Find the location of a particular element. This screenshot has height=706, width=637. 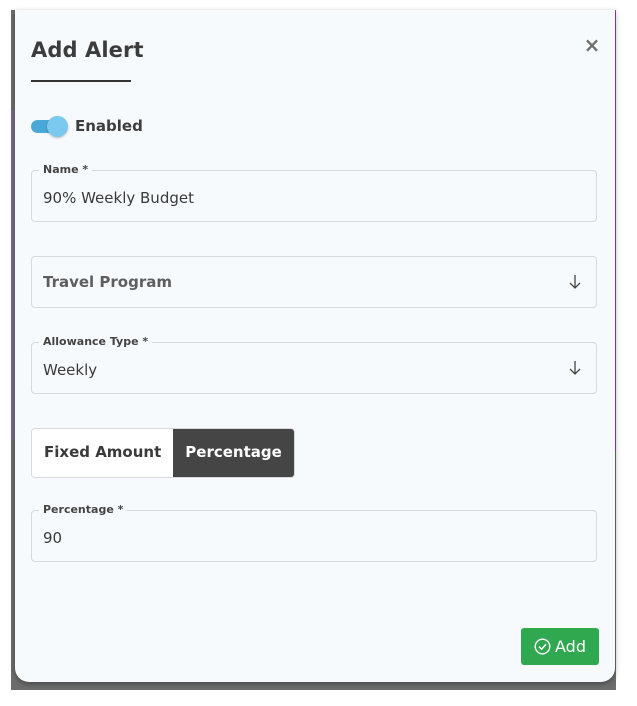

title-underline is located at coordinates (81, 81).